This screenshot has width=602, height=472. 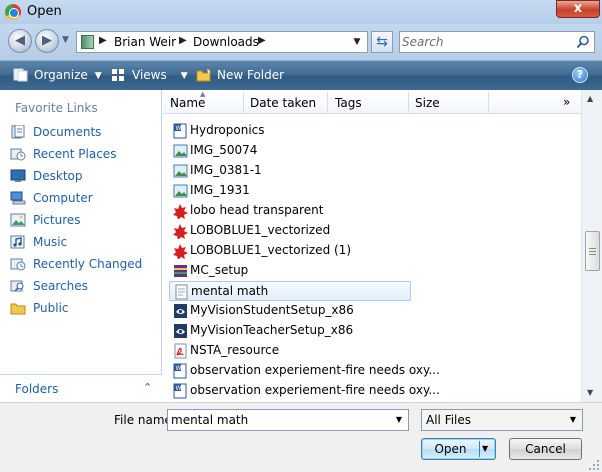 What do you see at coordinates (449, 420) in the screenshot?
I see `file-type-value: All Files` at bounding box center [449, 420].